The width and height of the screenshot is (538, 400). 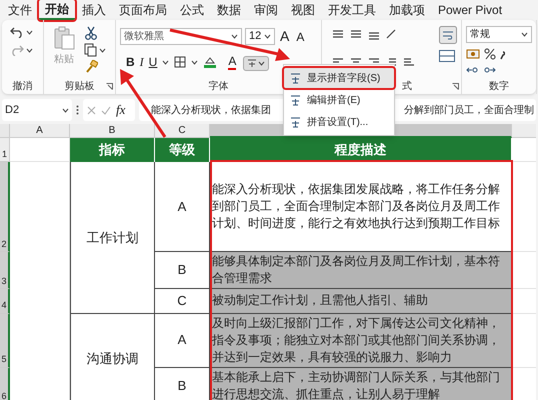 What do you see at coordinates (112, 150) in the screenshot?
I see `column-heading: 指标` at bounding box center [112, 150].